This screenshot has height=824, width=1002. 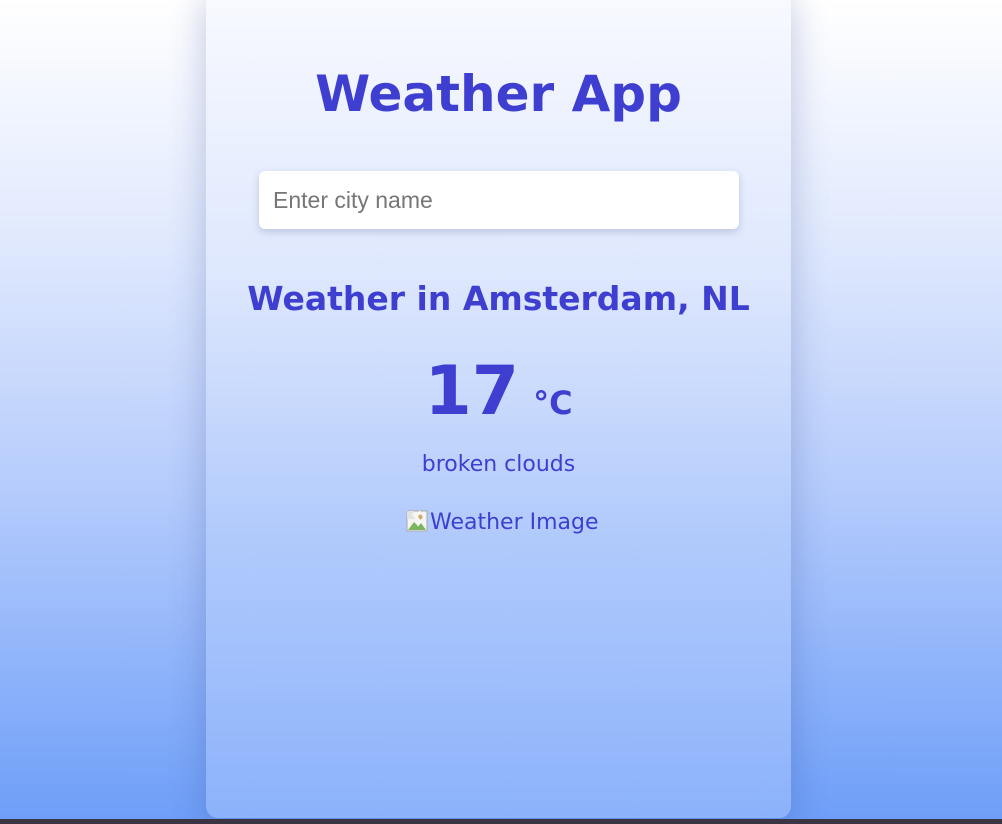 I want to click on search-box, so click(x=499, y=200).